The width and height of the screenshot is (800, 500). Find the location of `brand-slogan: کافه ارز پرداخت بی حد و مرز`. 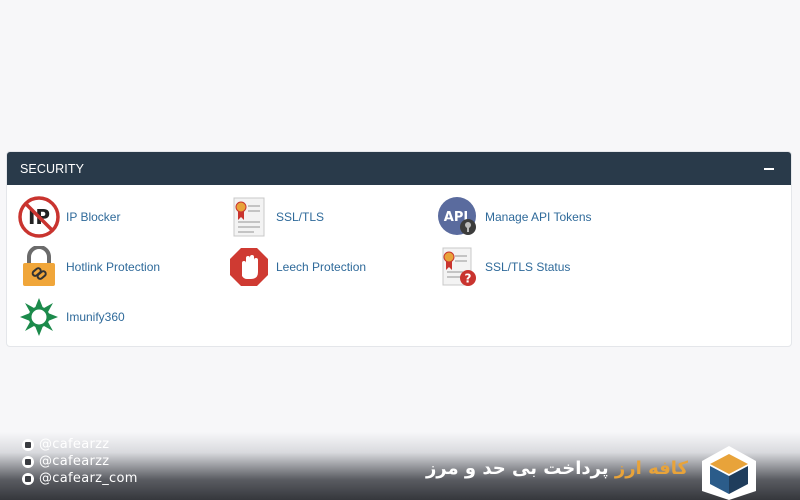

brand-slogan: کافه ارز پرداخت بی حد و مرز is located at coordinates (557, 468).